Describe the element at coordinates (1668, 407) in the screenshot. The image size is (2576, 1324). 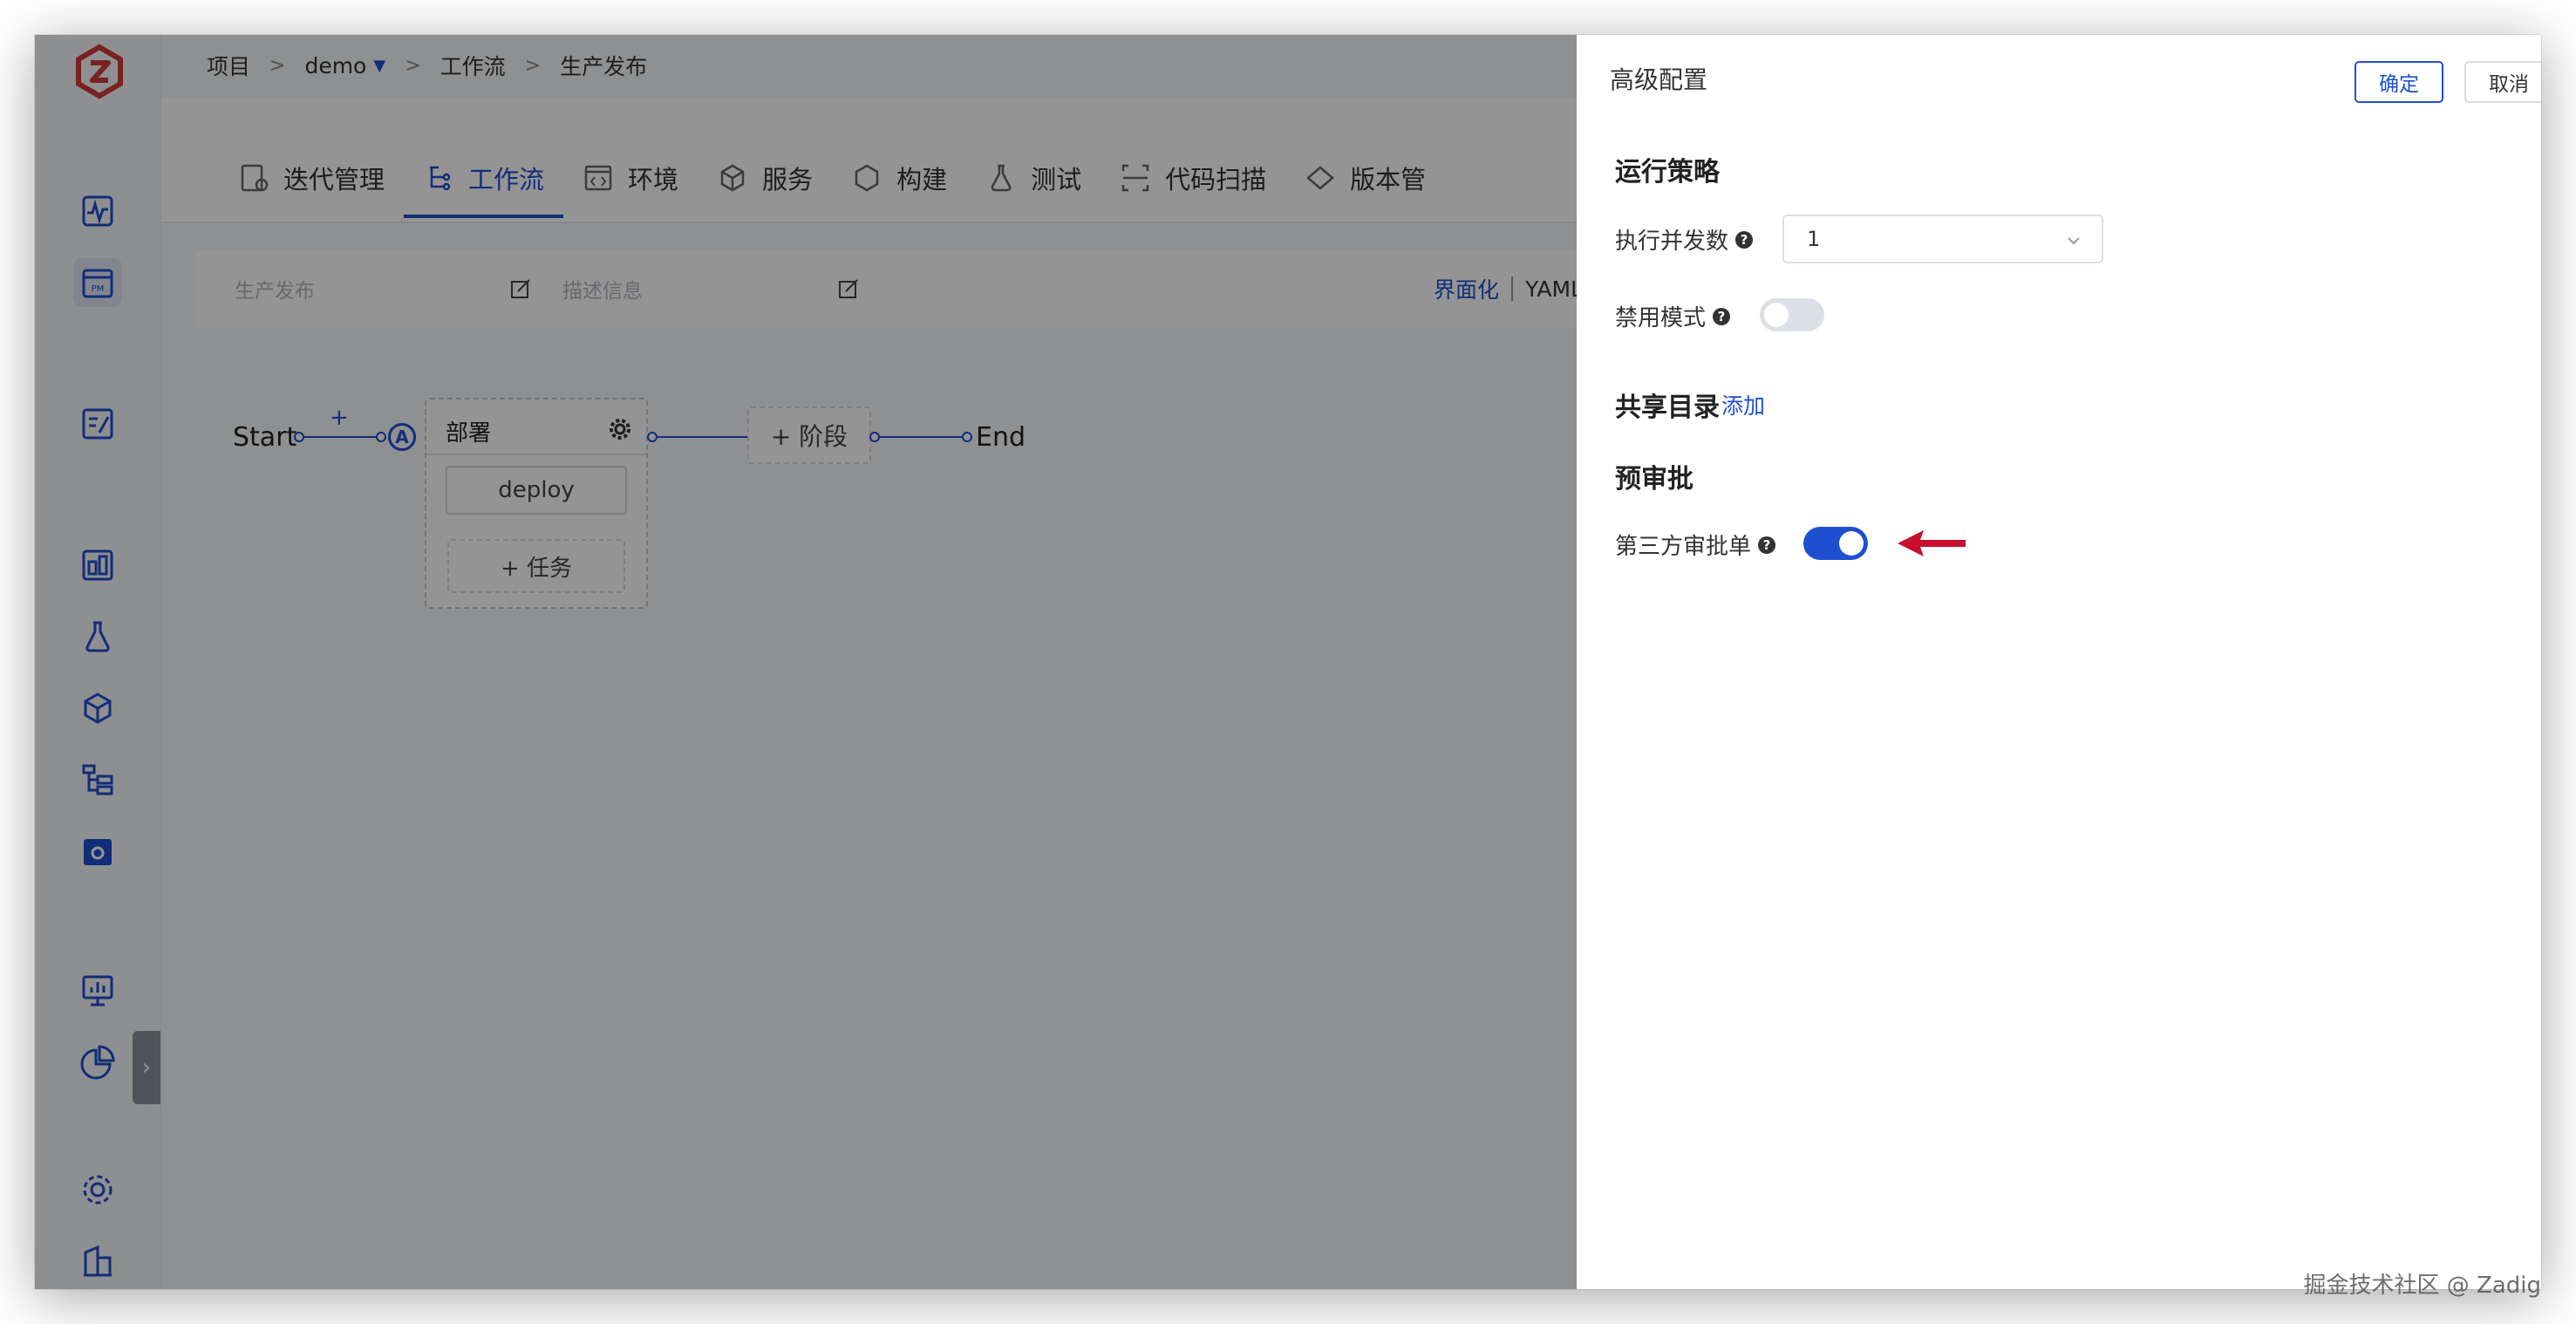
I see `shared-dir-title: 共享目录` at that location.